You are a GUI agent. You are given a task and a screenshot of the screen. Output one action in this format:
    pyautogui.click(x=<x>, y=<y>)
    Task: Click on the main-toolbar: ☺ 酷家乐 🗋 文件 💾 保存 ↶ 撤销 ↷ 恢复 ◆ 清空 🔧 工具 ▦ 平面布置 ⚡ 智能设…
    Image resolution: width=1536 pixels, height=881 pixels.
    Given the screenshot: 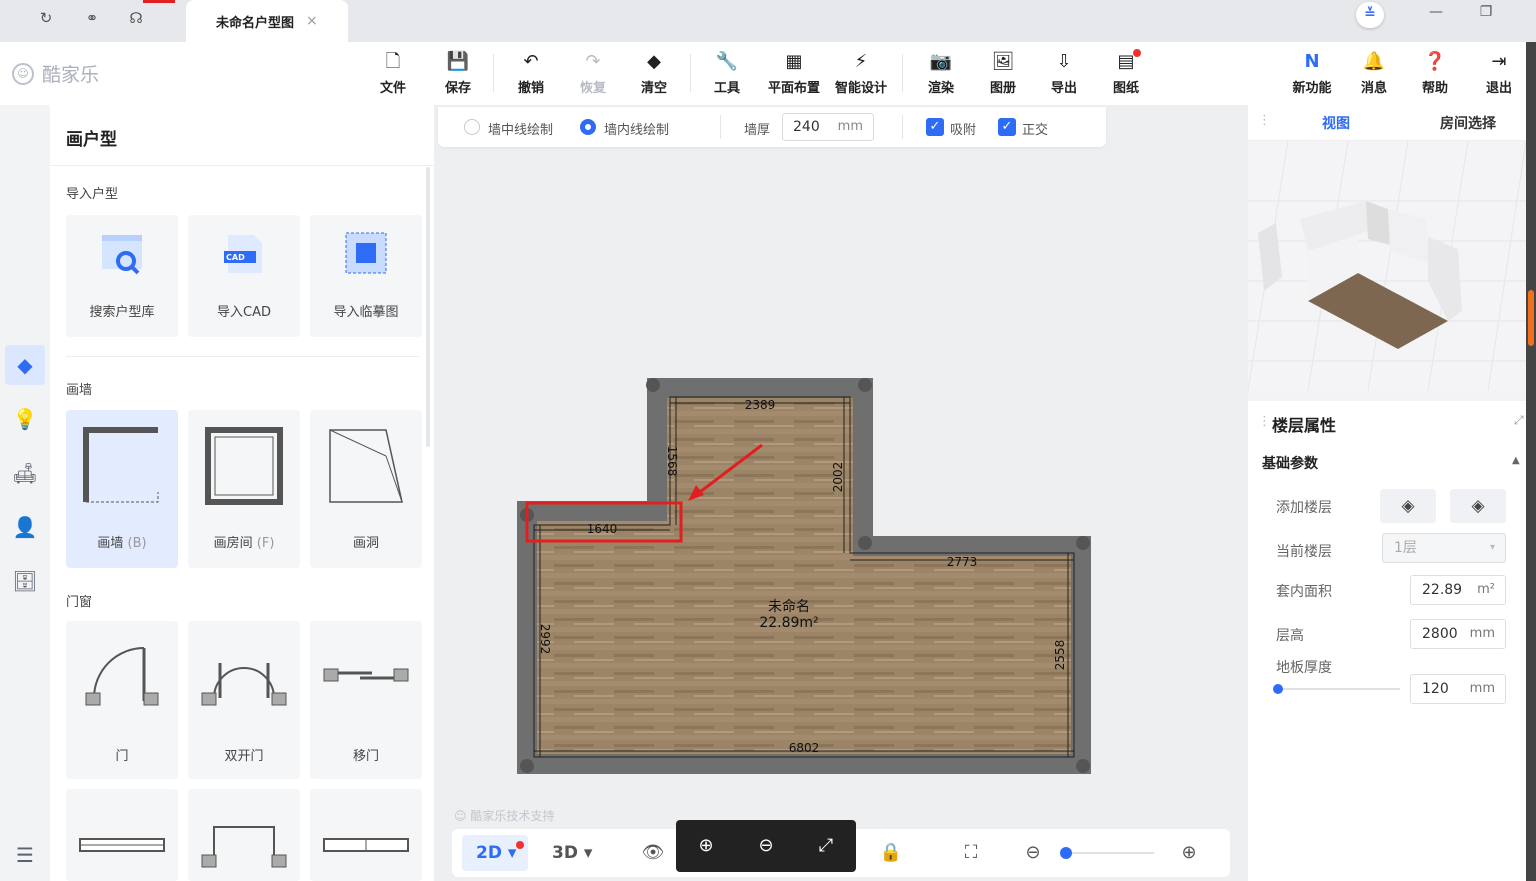 What is the action you would take?
    pyautogui.click(x=768, y=73)
    